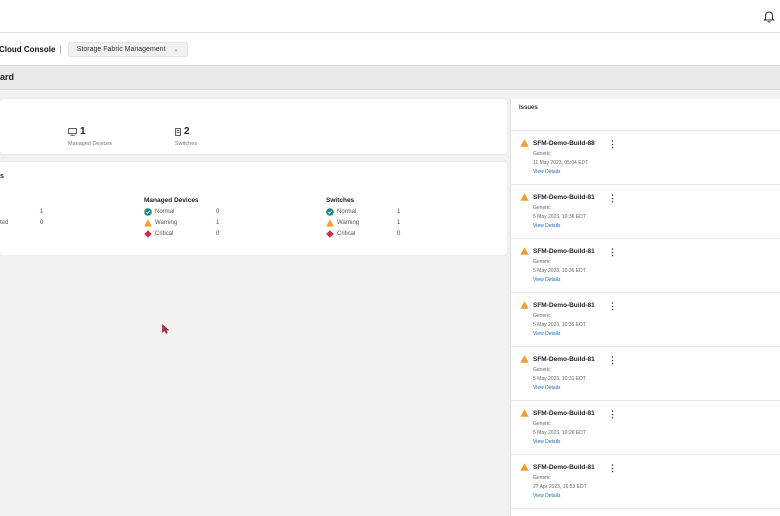 This screenshot has height=516, width=780. Describe the element at coordinates (560, 487) in the screenshot. I see `issue-time: 27 Apr 2023, 16:59 EDT` at that location.